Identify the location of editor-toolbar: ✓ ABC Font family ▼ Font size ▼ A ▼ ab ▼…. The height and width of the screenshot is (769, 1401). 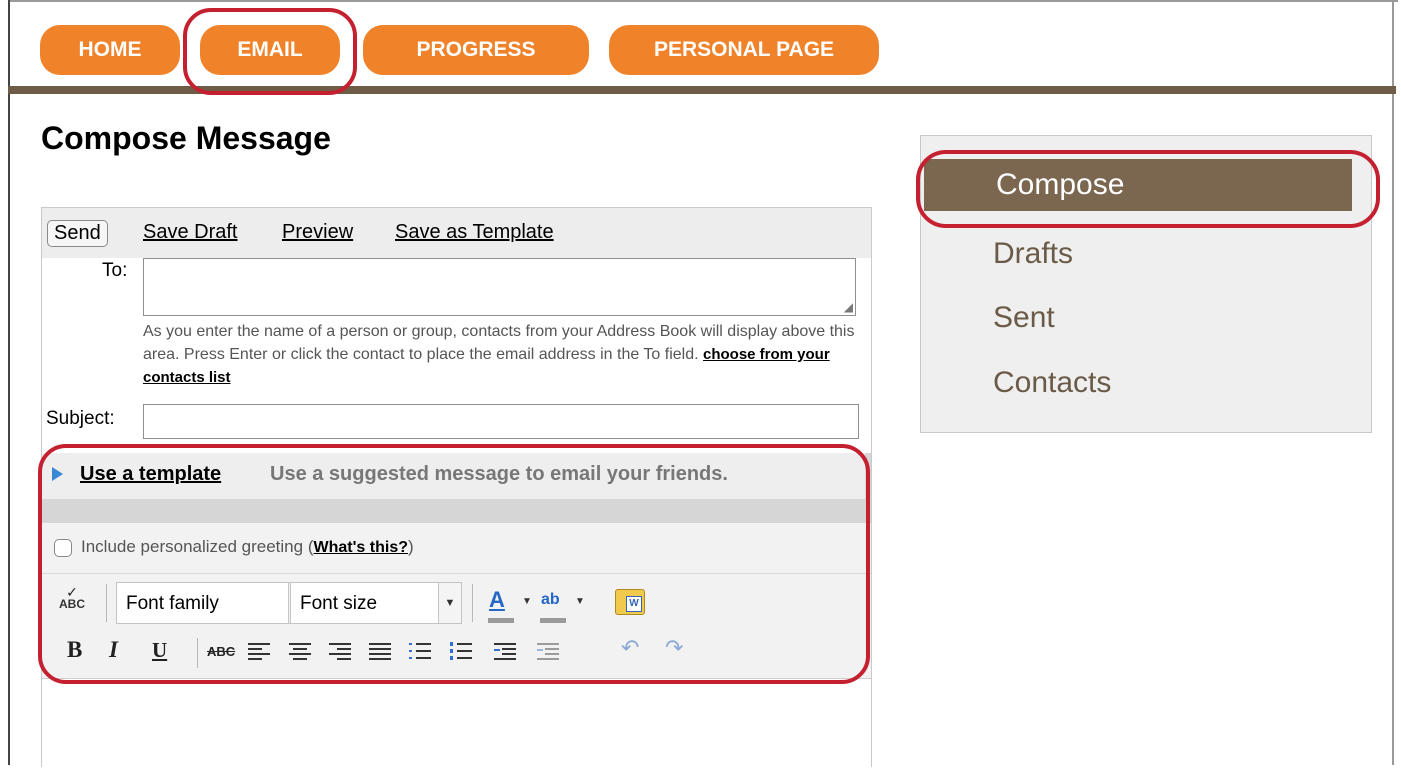
(456, 626).